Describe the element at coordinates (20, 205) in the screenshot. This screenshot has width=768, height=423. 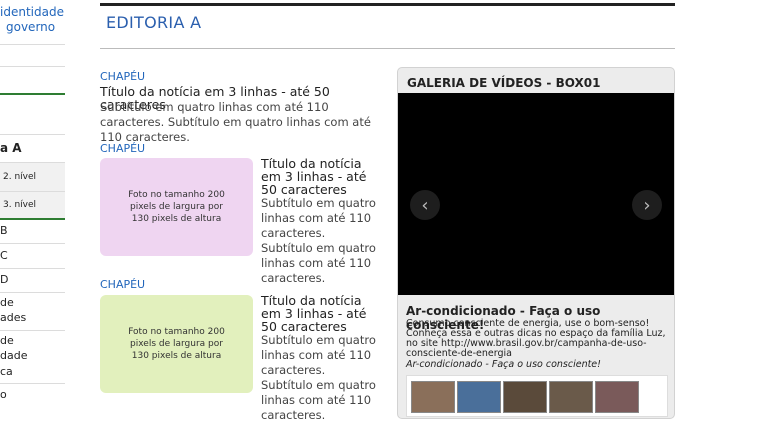
I see `sidebar-subitem-level3-label: 3. nível` at that location.